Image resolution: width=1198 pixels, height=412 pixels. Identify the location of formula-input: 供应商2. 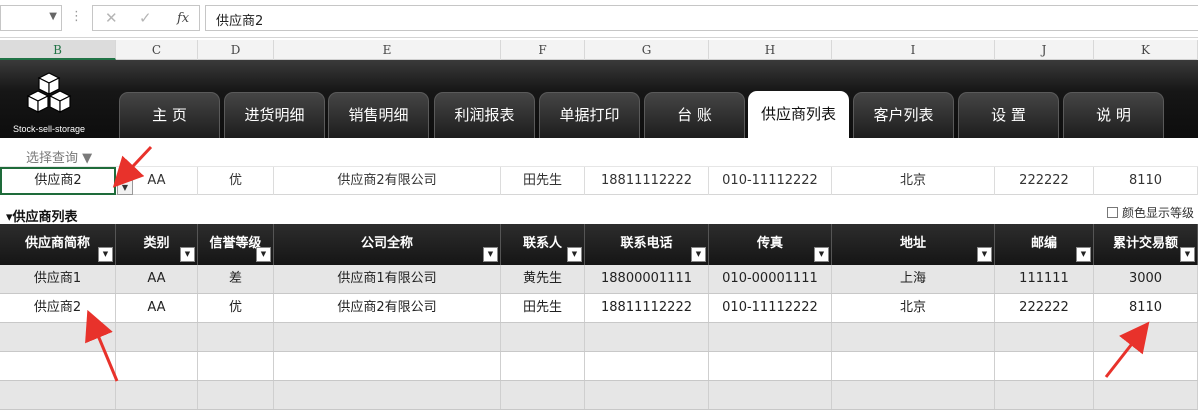
(701, 18).